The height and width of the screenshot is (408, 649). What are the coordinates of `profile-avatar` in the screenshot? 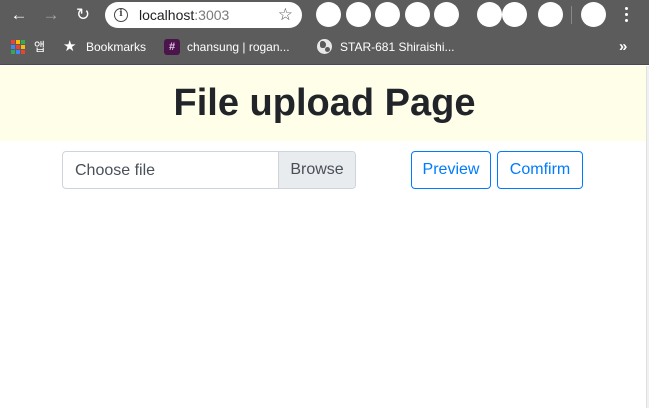 It's located at (593, 14).